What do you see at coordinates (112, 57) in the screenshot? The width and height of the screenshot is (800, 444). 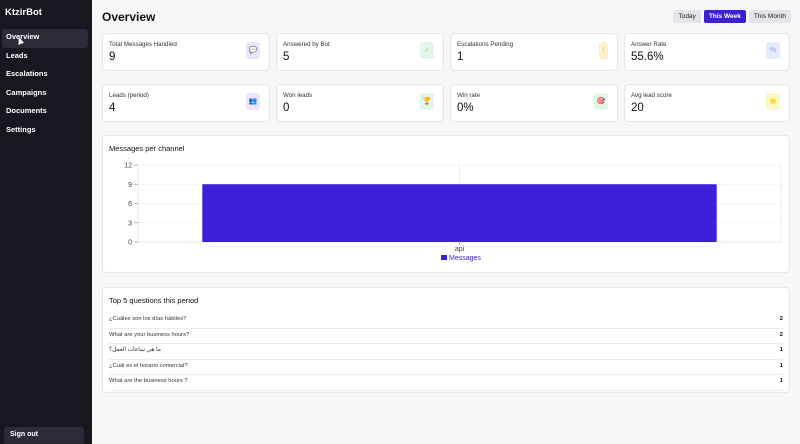 I see `stat-value: 9` at bounding box center [112, 57].